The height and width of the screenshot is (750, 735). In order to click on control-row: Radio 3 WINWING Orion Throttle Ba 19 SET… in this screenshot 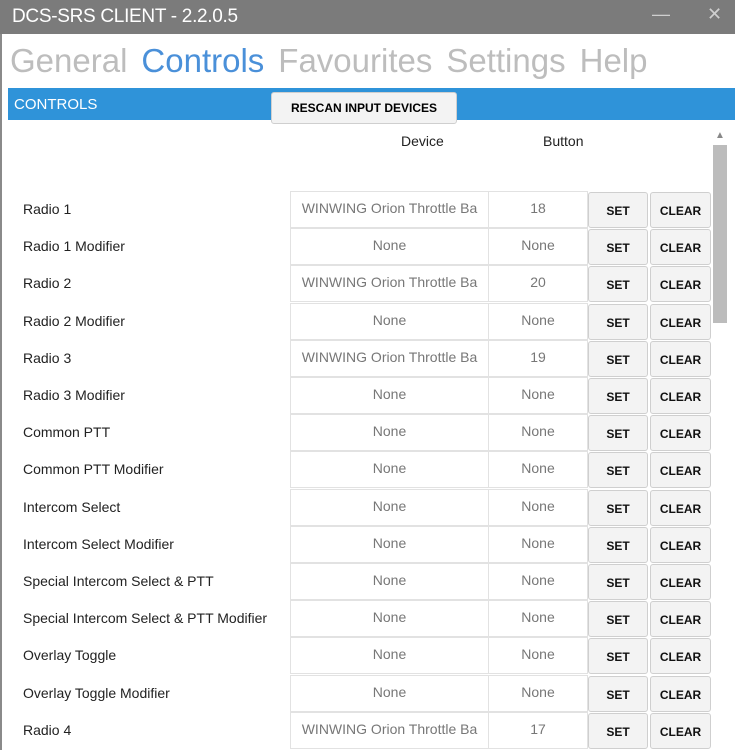, I will do `click(356, 358)`.